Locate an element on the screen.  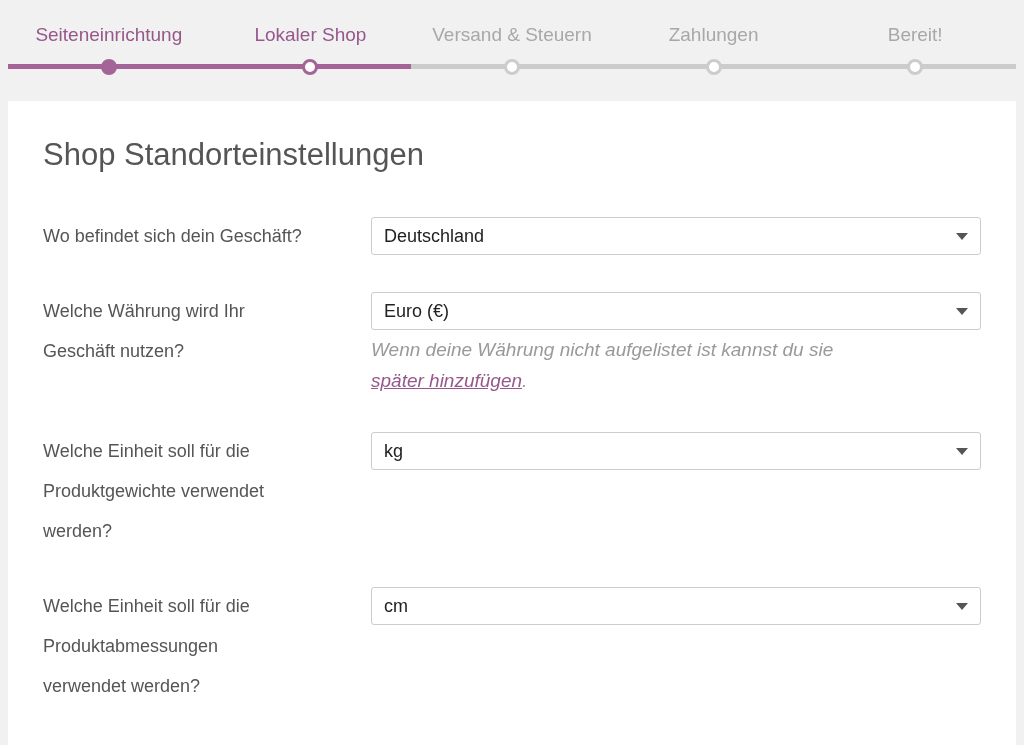
step-label: Versand & Steuern is located at coordinates (512, 35).